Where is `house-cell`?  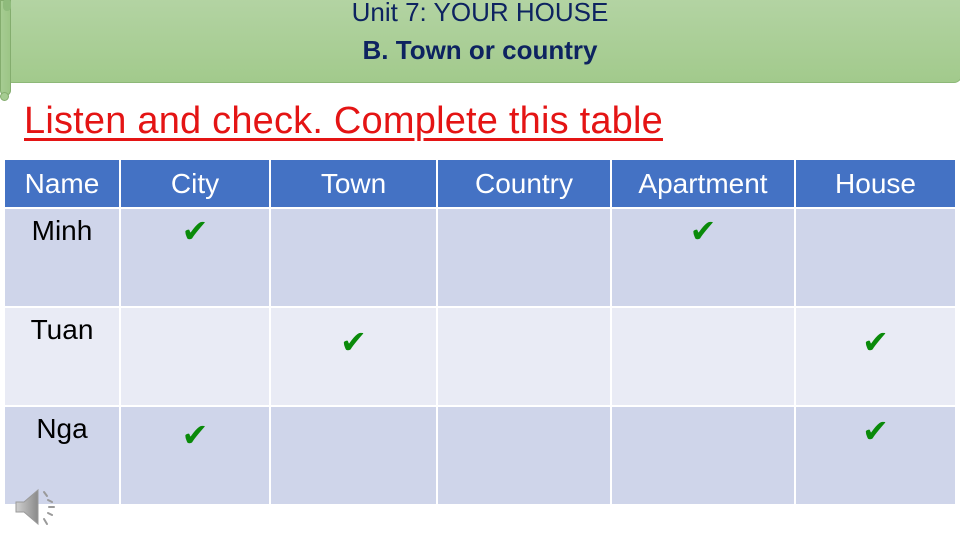
house-cell is located at coordinates (875, 257).